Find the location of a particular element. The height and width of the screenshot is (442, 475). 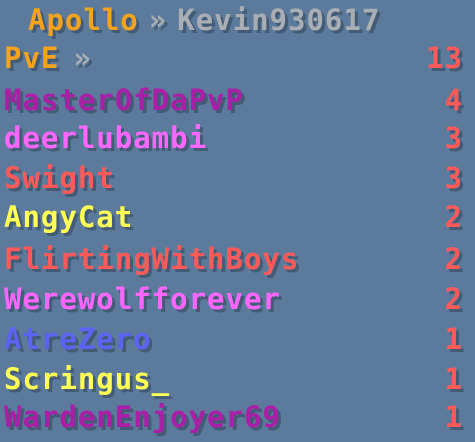

mode-label-group: PvE » is located at coordinates (48, 58).